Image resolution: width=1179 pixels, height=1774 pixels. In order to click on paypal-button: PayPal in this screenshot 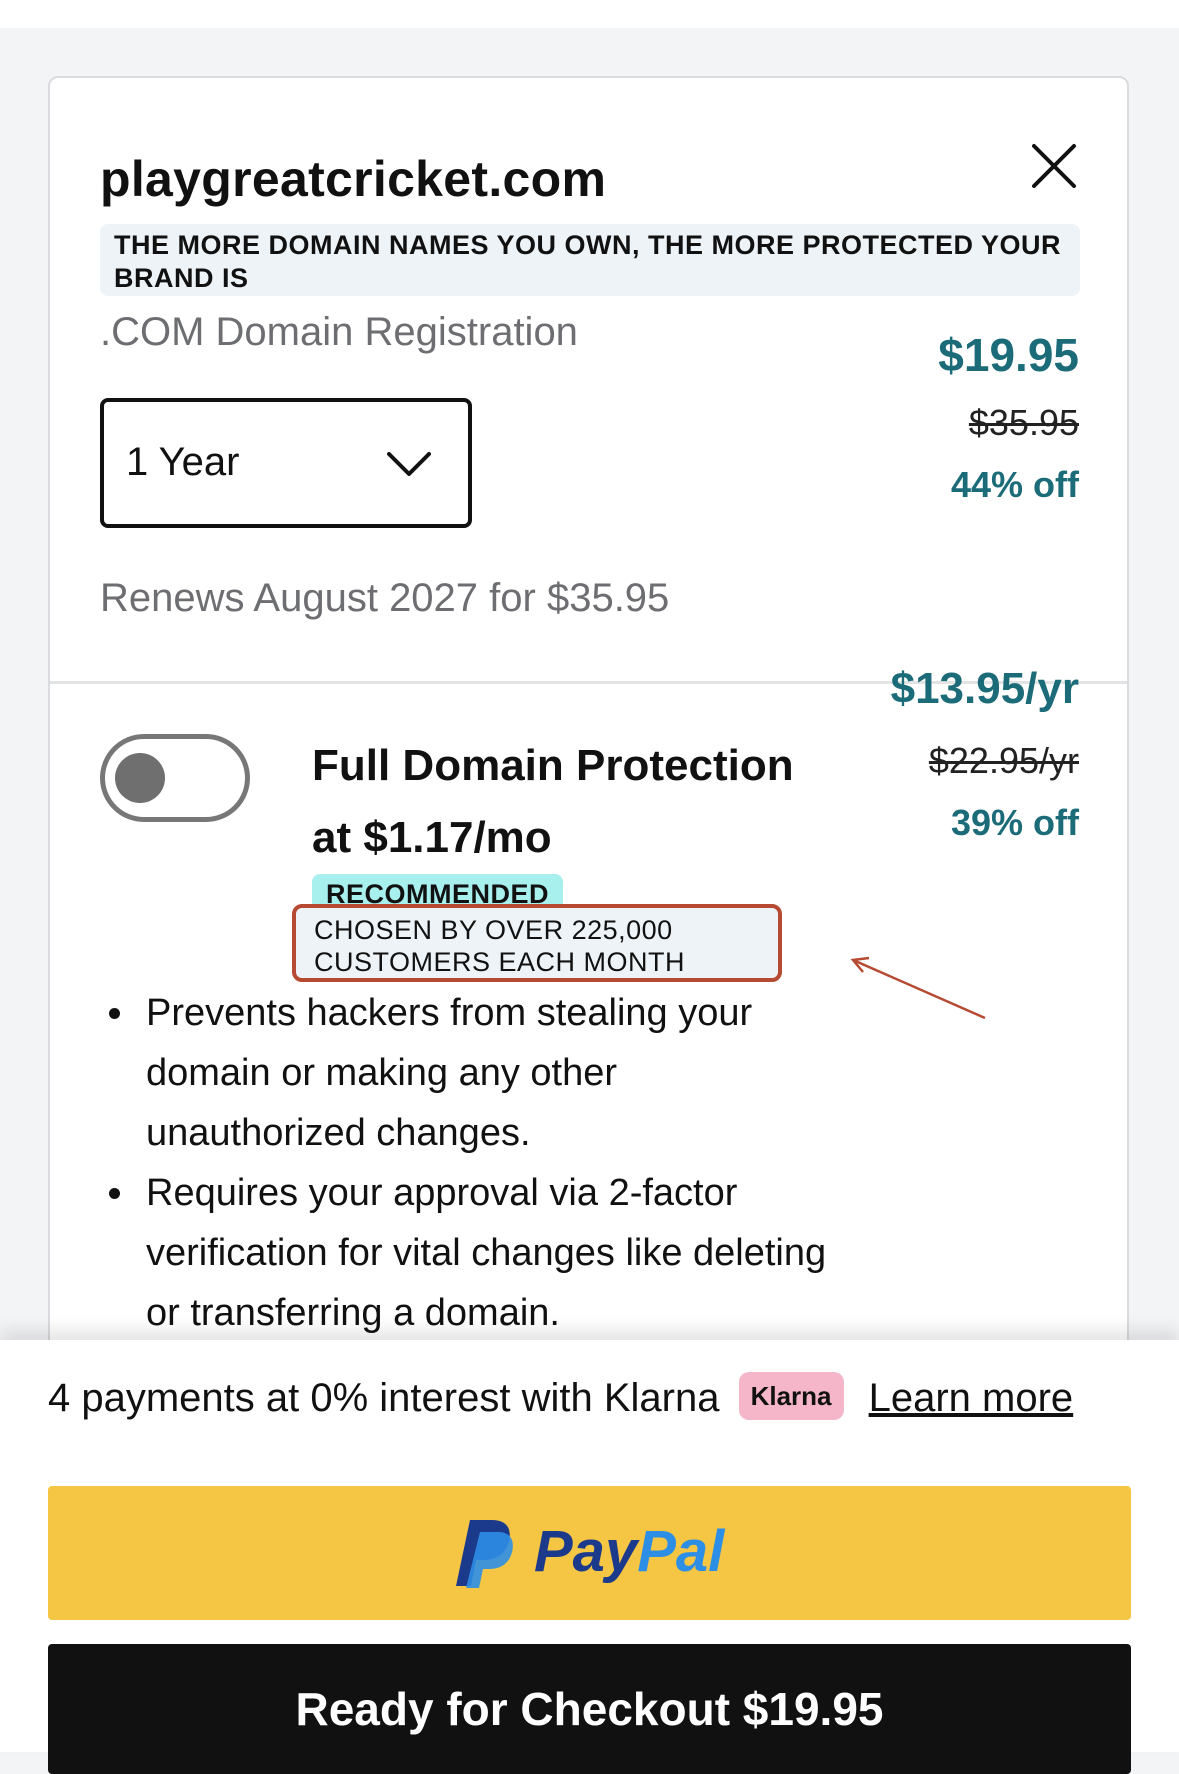, I will do `click(589, 1553)`.